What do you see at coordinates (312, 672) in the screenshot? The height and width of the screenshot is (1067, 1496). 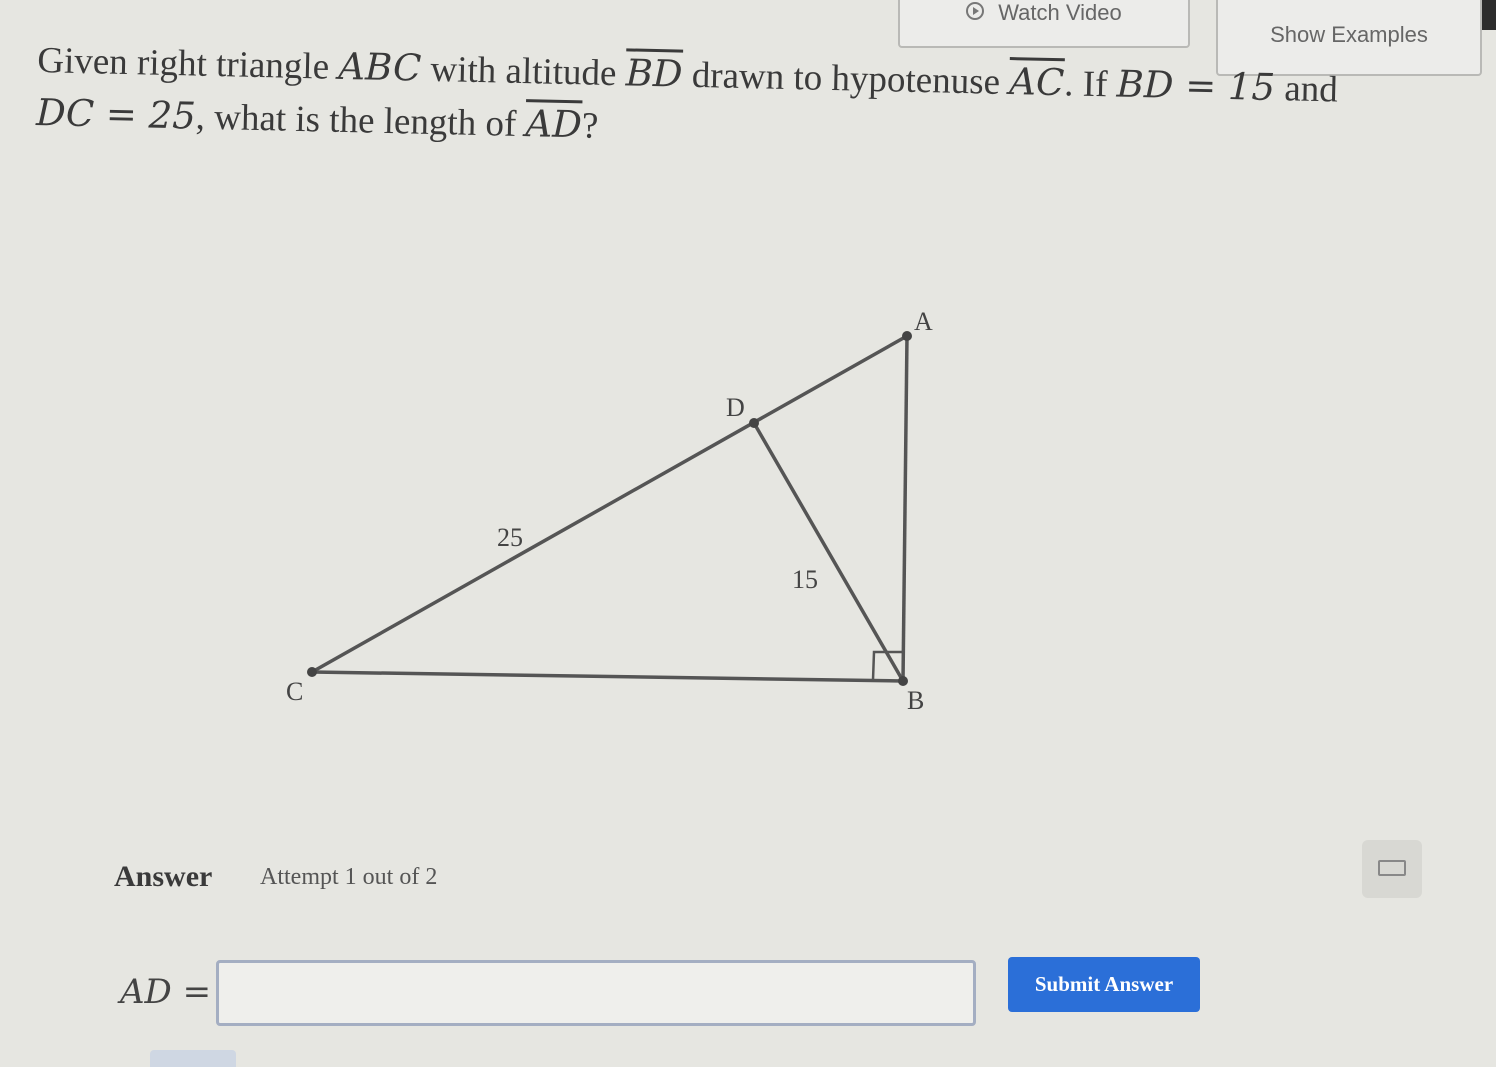 I see `point-c` at bounding box center [312, 672].